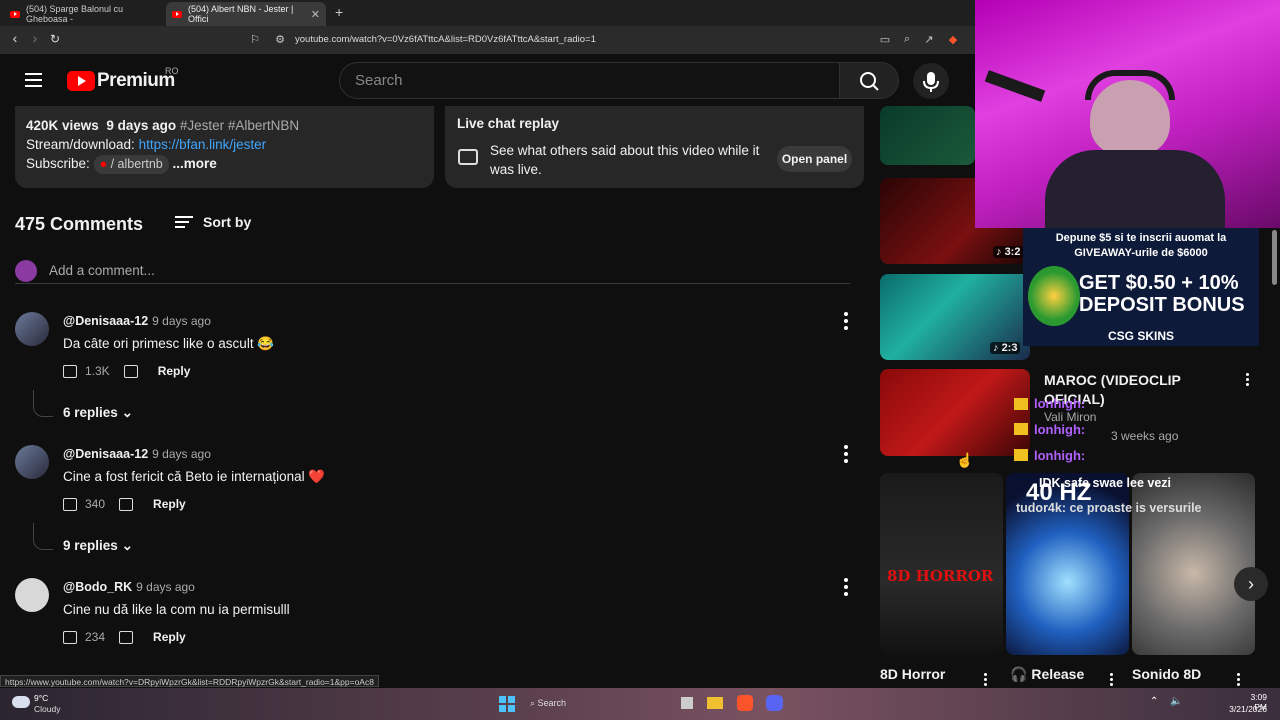  Describe the element at coordinates (912, 674) in the screenshot. I see `shelf-title: 8D Horror` at that location.